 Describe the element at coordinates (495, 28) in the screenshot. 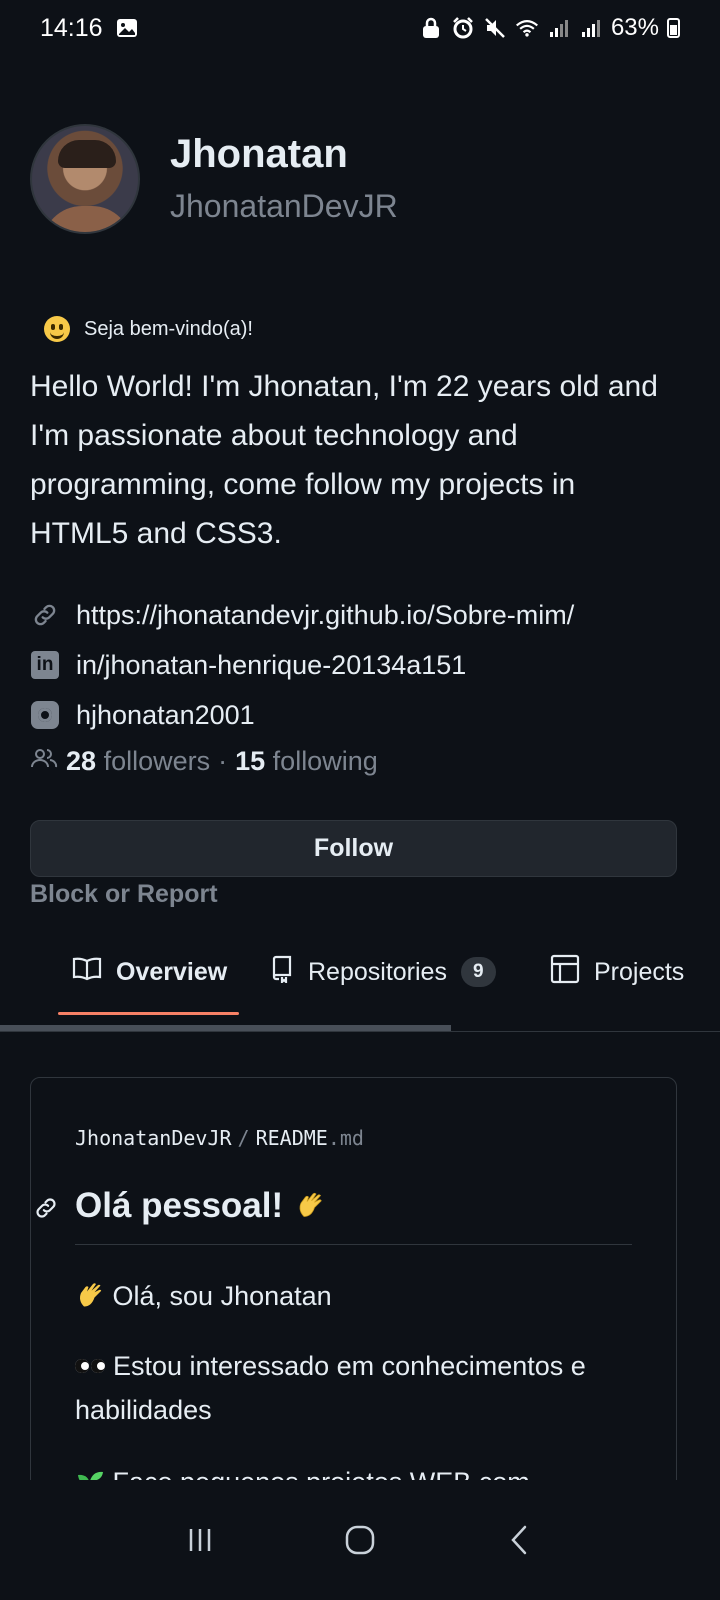

I see `mute-icon` at that location.